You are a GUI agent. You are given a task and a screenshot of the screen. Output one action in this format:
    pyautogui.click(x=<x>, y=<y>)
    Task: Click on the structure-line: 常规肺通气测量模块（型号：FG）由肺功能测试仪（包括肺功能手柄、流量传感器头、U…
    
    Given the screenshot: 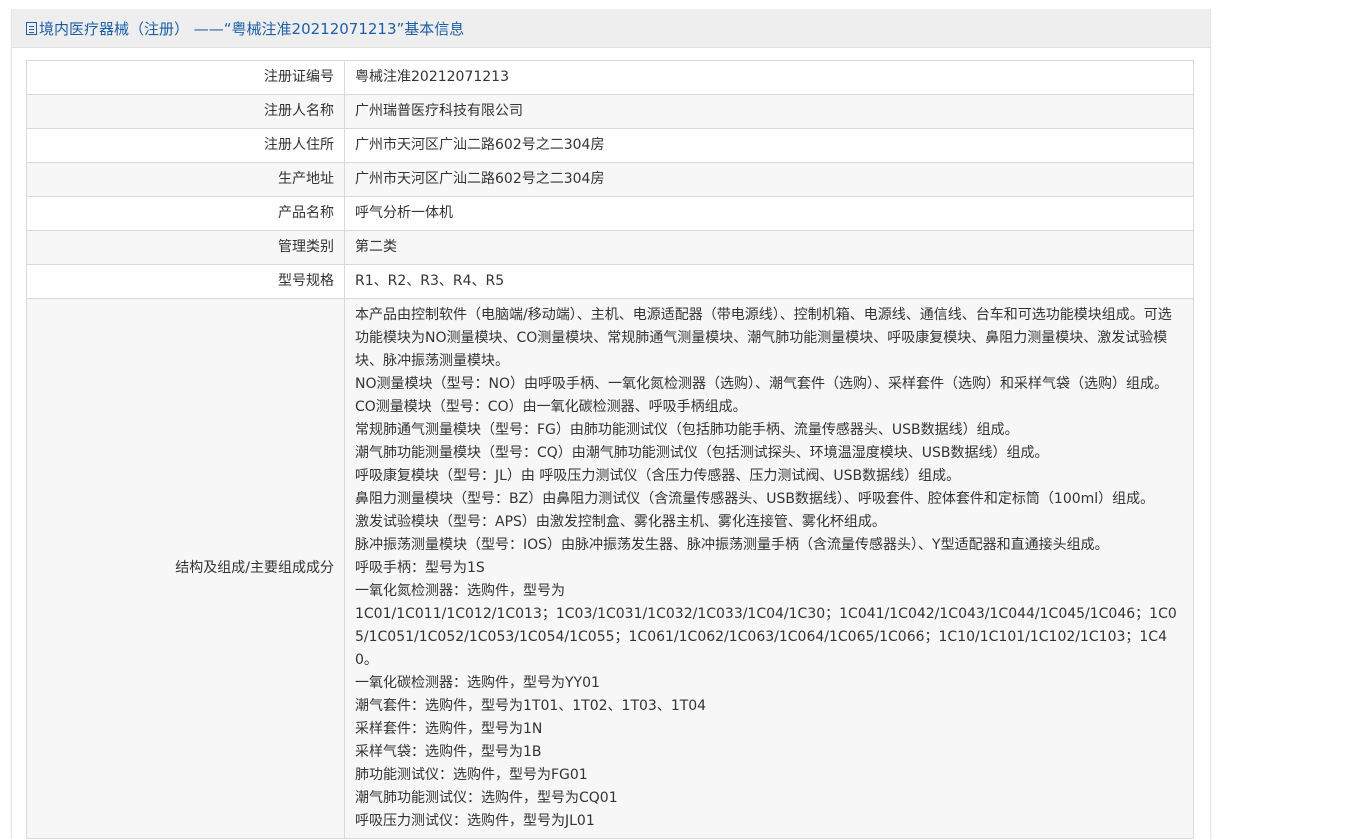 What is the action you would take?
    pyautogui.click(x=687, y=430)
    